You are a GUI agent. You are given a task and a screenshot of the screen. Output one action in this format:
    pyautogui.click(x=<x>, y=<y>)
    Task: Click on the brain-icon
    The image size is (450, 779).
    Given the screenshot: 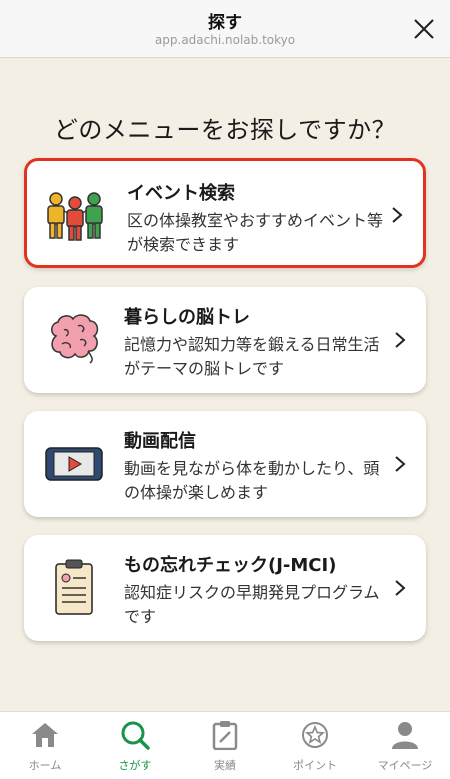 What is the action you would take?
    pyautogui.click(x=75, y=339)
    